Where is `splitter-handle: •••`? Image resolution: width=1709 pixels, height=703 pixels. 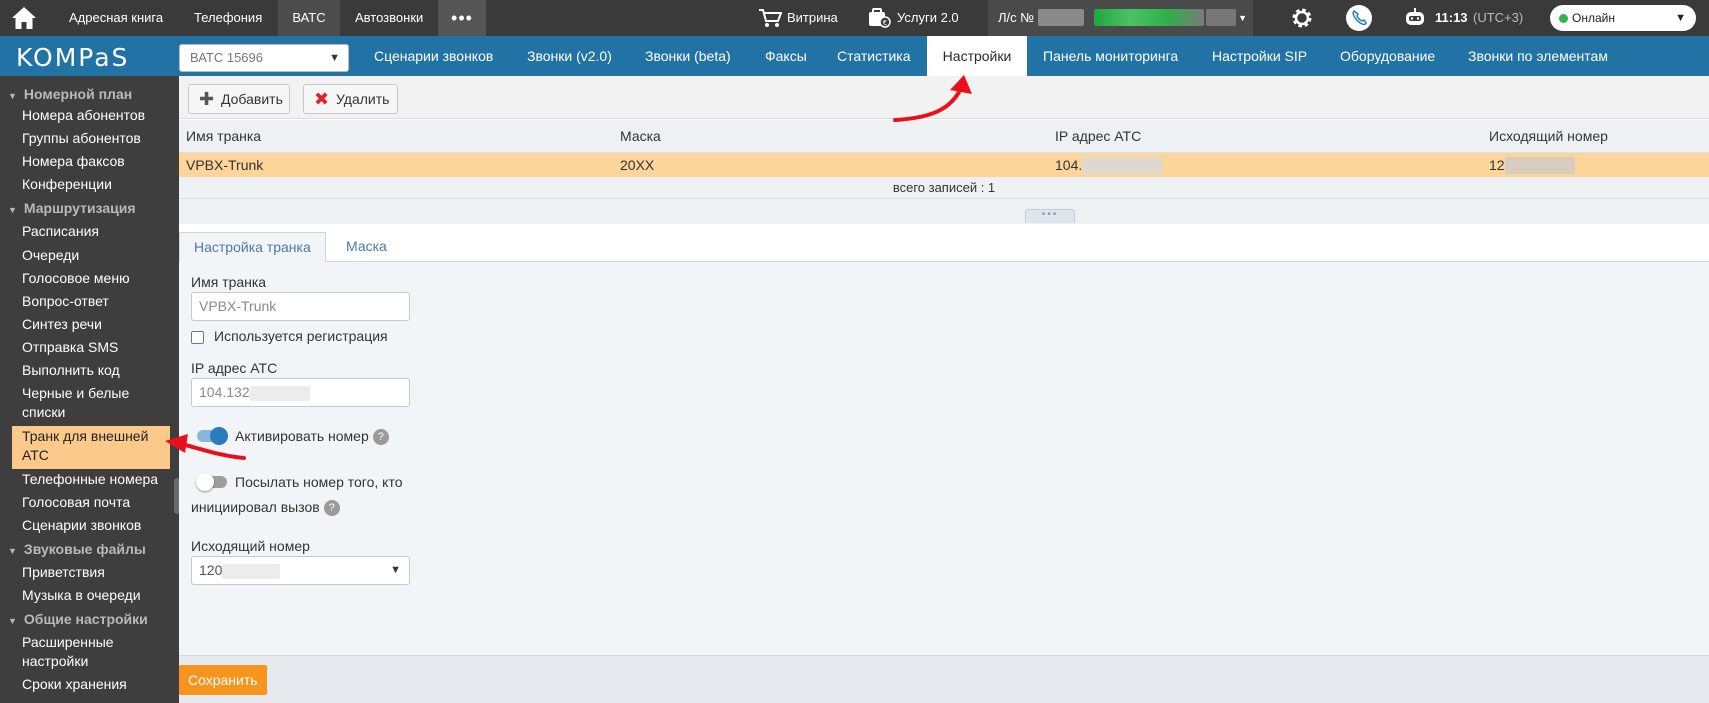 splitter-handle: ••• is located at coordinates (1050, 216).